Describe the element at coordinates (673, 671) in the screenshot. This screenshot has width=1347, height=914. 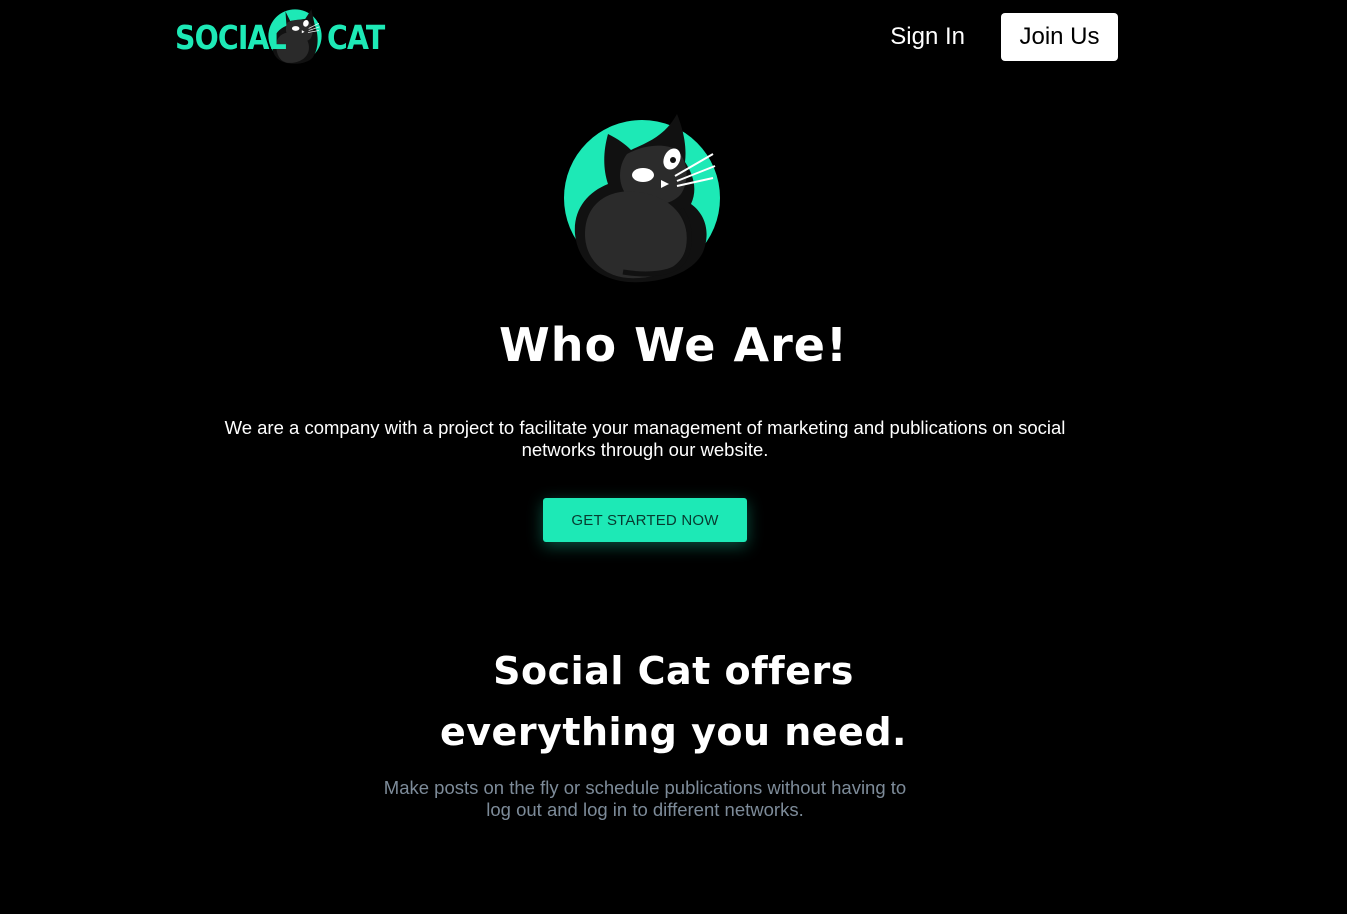
I see `features-heading-line1: Social Cat offers` at that location.